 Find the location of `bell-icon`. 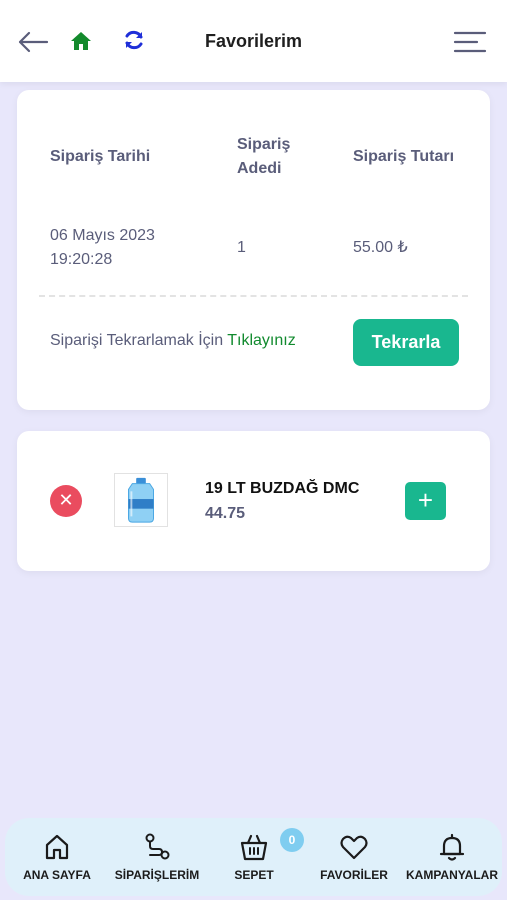

bell-icon is located at coordinates (452, 847).